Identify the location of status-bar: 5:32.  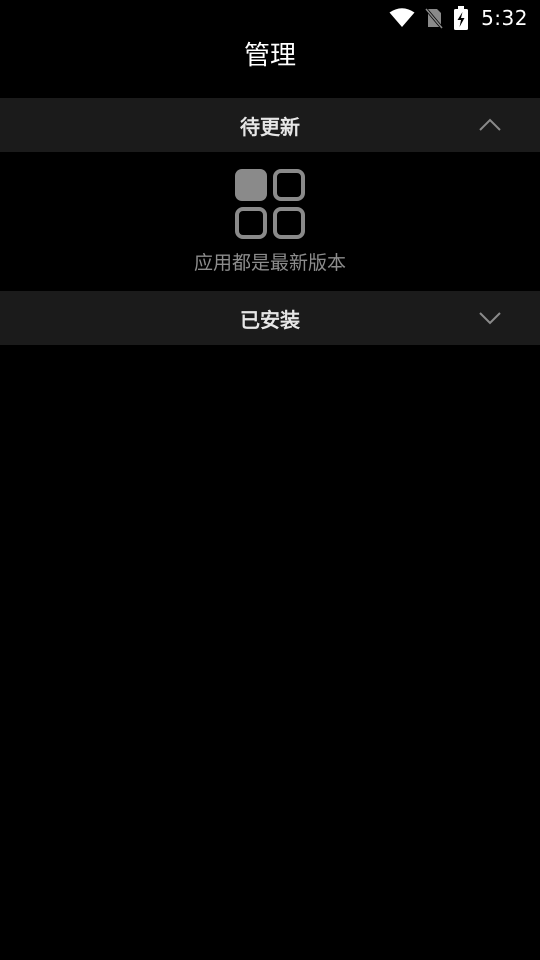
(270, 18).